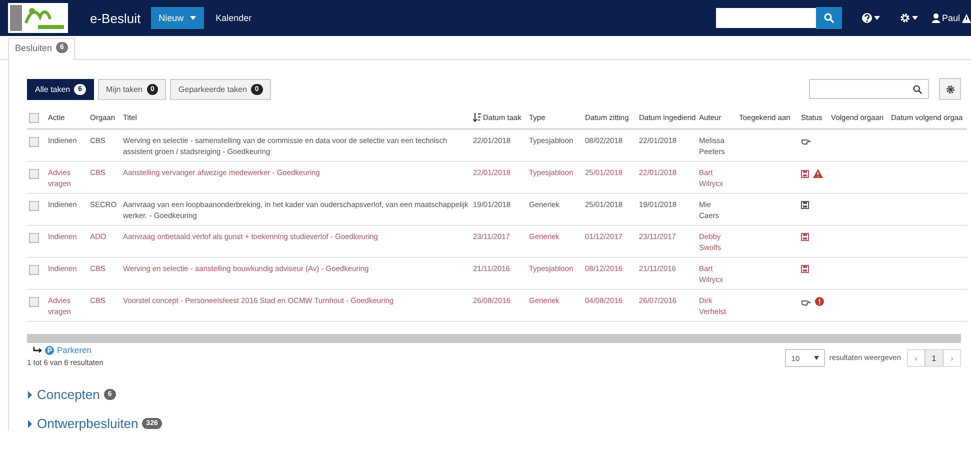  I want to click on settings-button, so click(950, 89).